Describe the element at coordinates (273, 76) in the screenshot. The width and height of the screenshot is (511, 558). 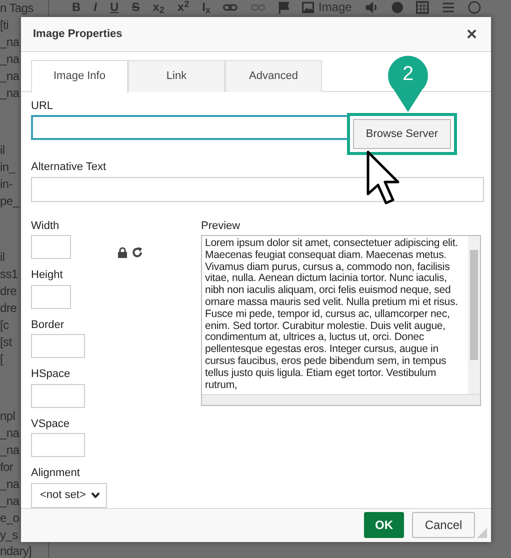
I see `tab: Advanced` at that location.